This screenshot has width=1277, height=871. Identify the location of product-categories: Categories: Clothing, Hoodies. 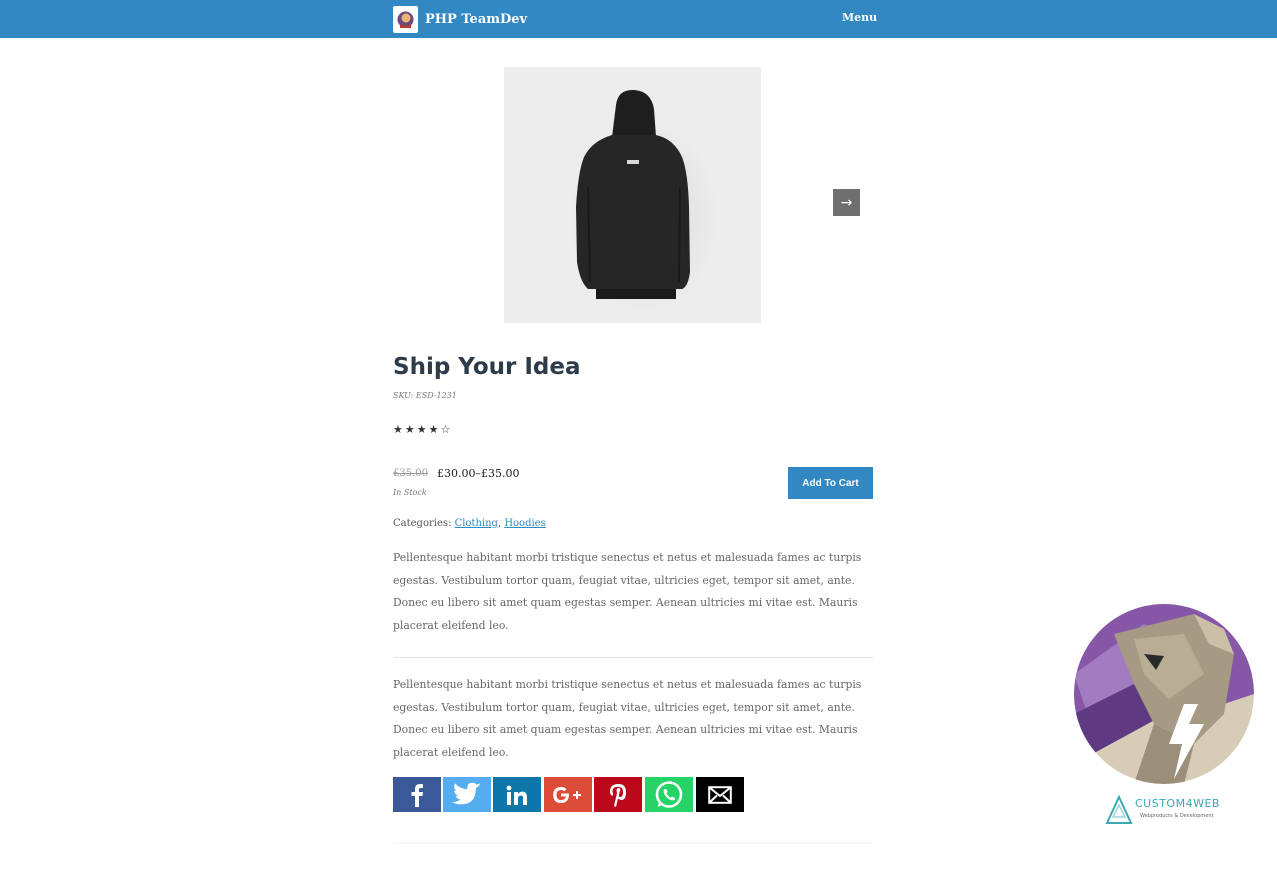
(469, 523).